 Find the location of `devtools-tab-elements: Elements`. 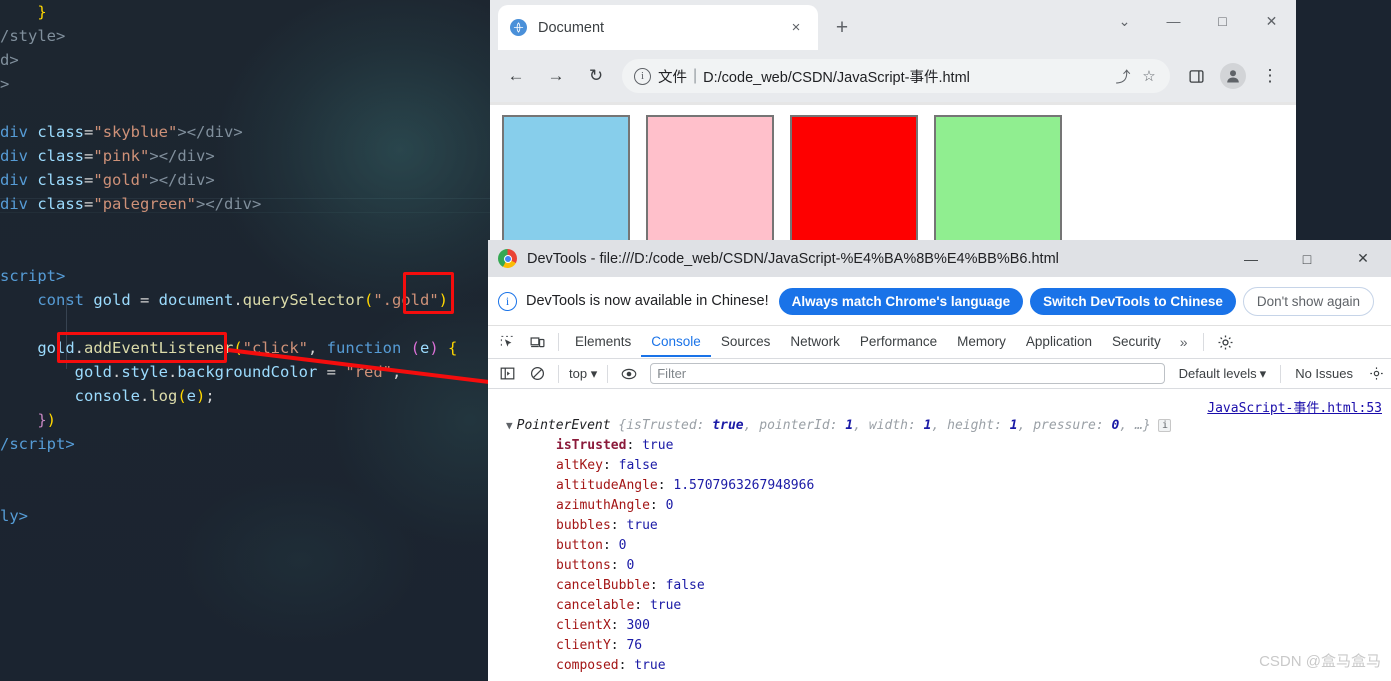

devtools-tab-elements: Elements is located at coordinates (603, 342).